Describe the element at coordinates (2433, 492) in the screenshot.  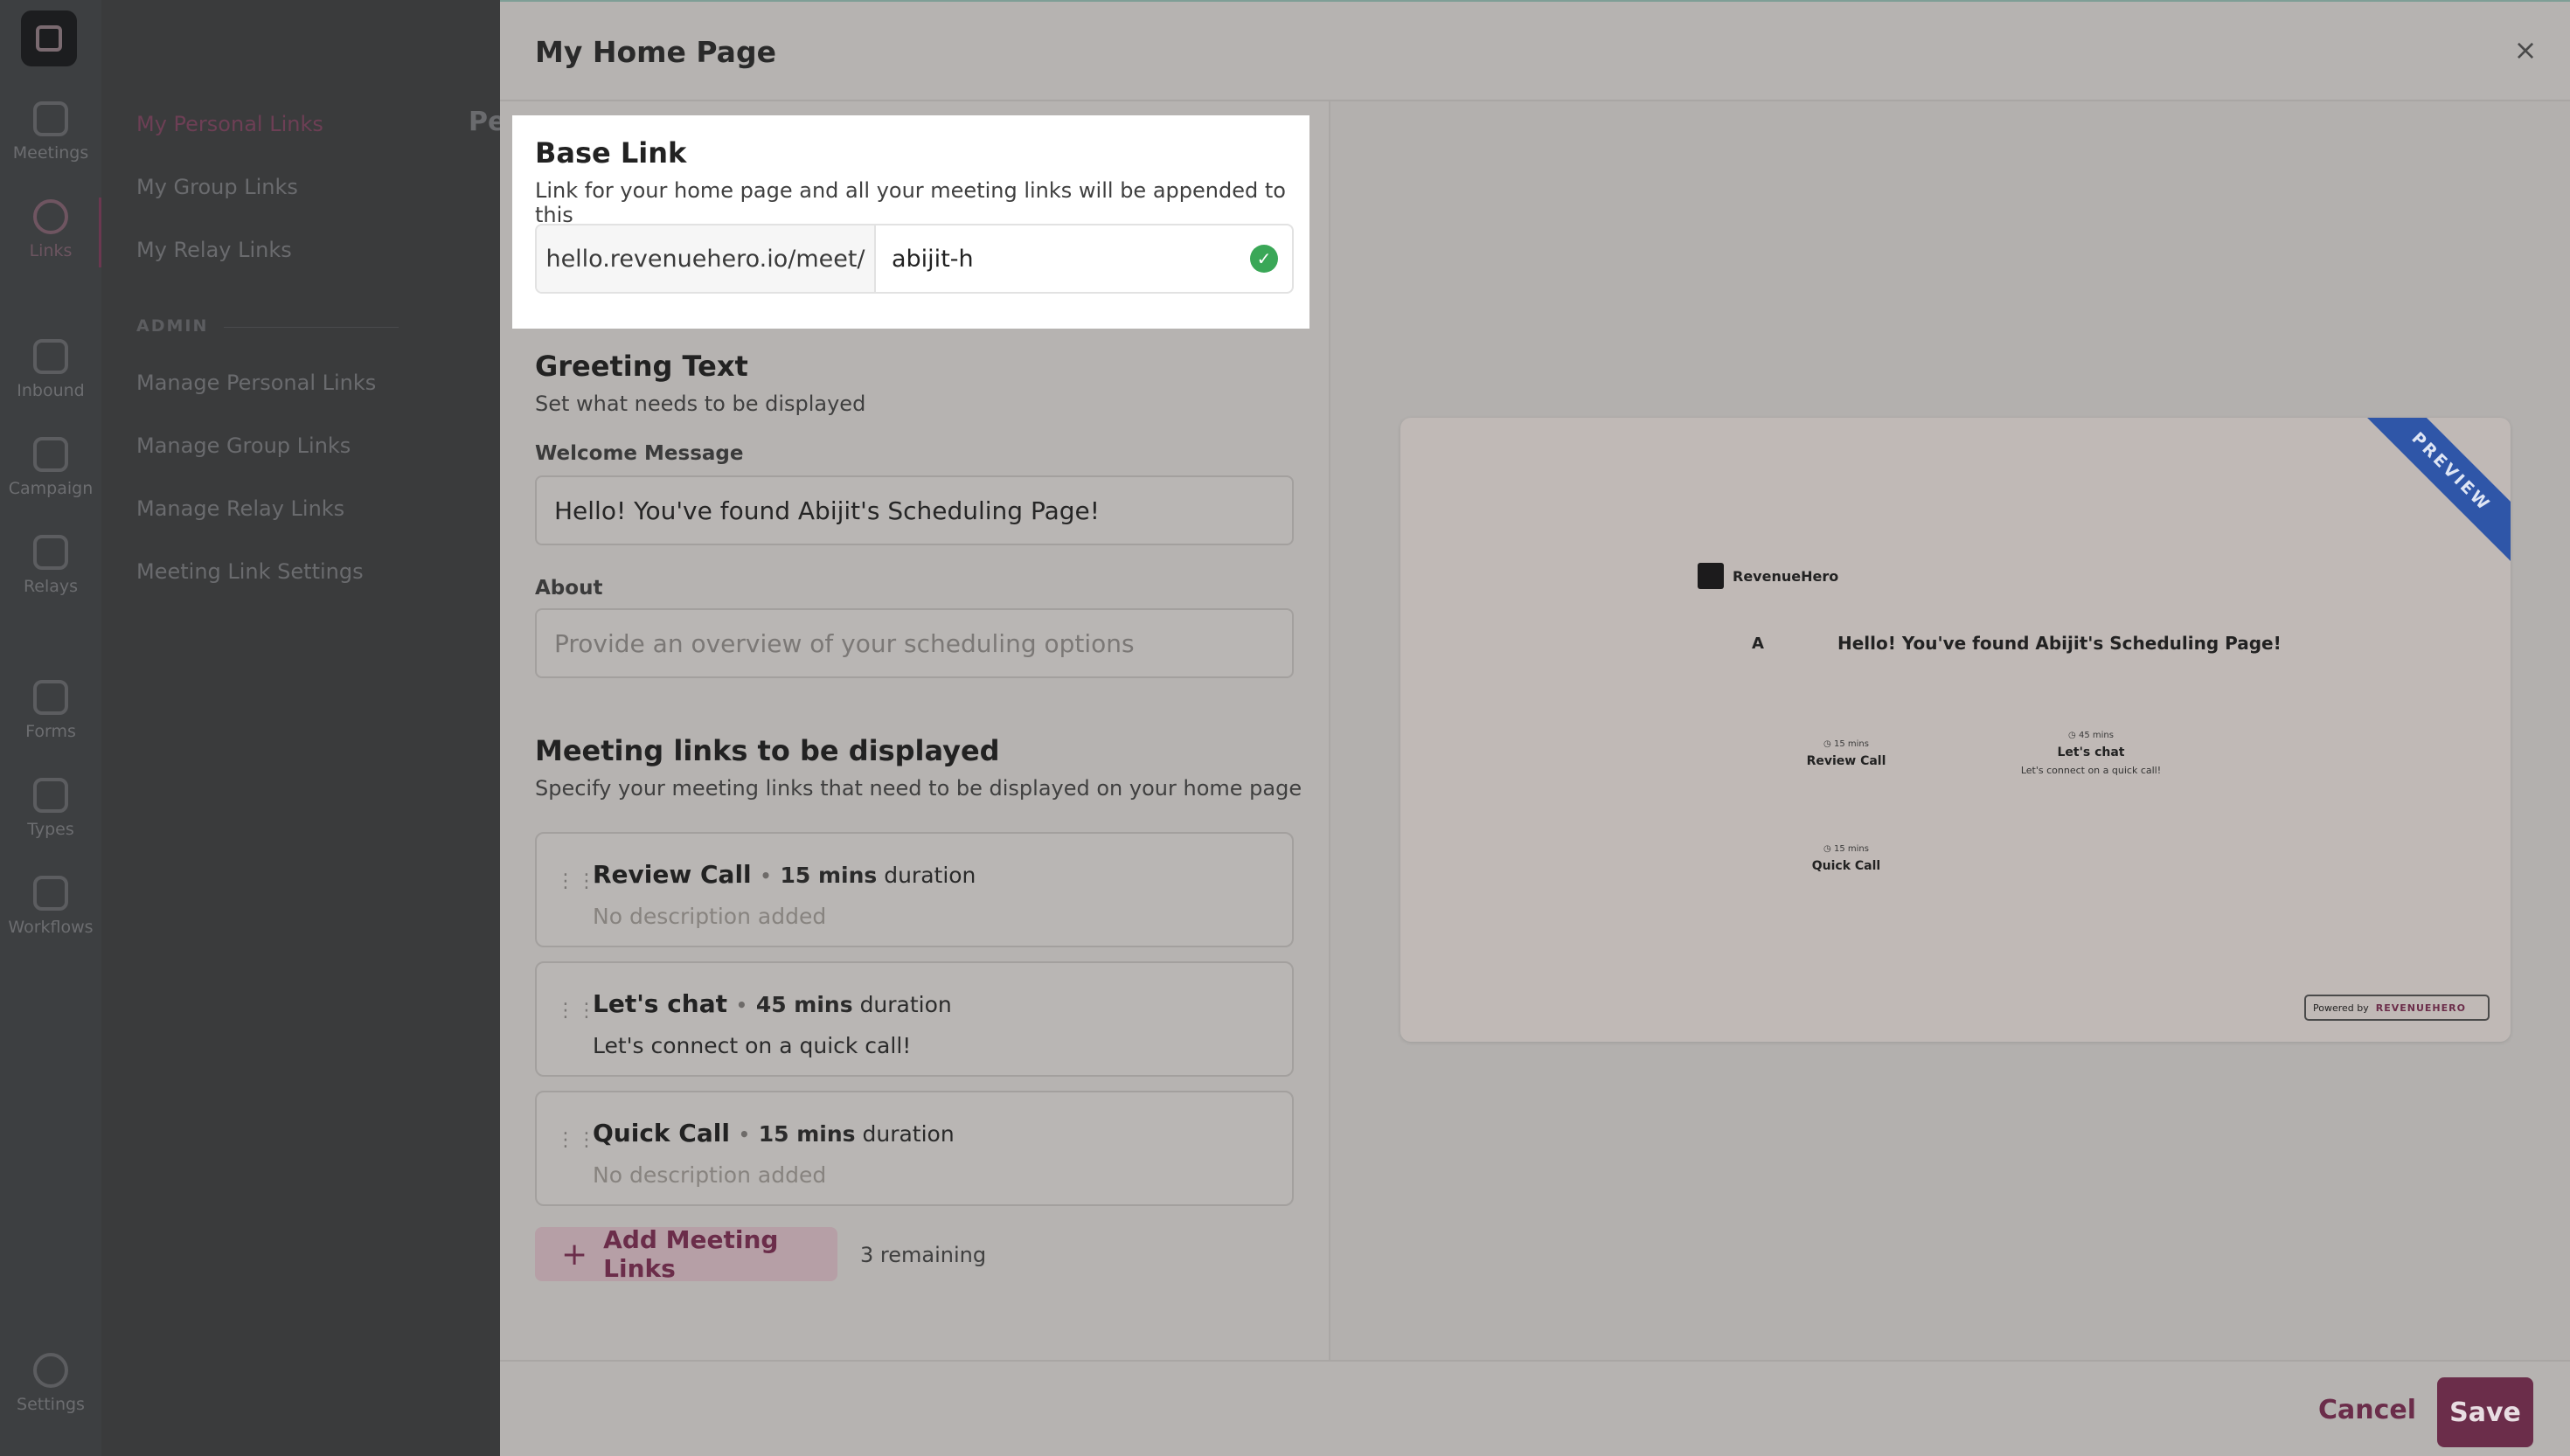
I see `preview-ribbon: PREVIEW` at that location.